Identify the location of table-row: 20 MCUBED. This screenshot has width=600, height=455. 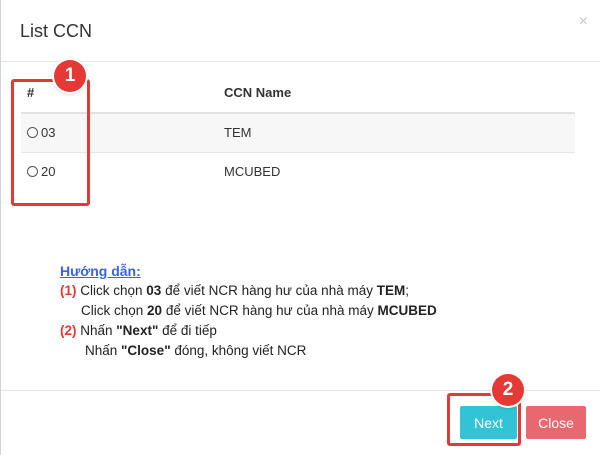
(298, 171).